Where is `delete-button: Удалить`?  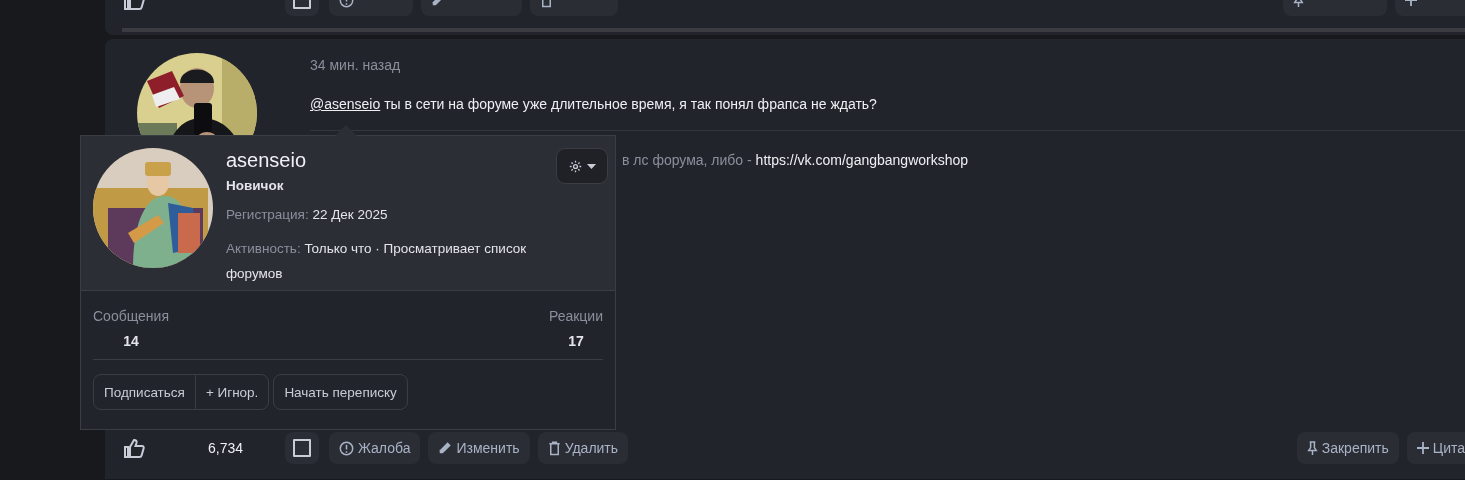 delete-button: Удалить is located at coordinates (583, 448).